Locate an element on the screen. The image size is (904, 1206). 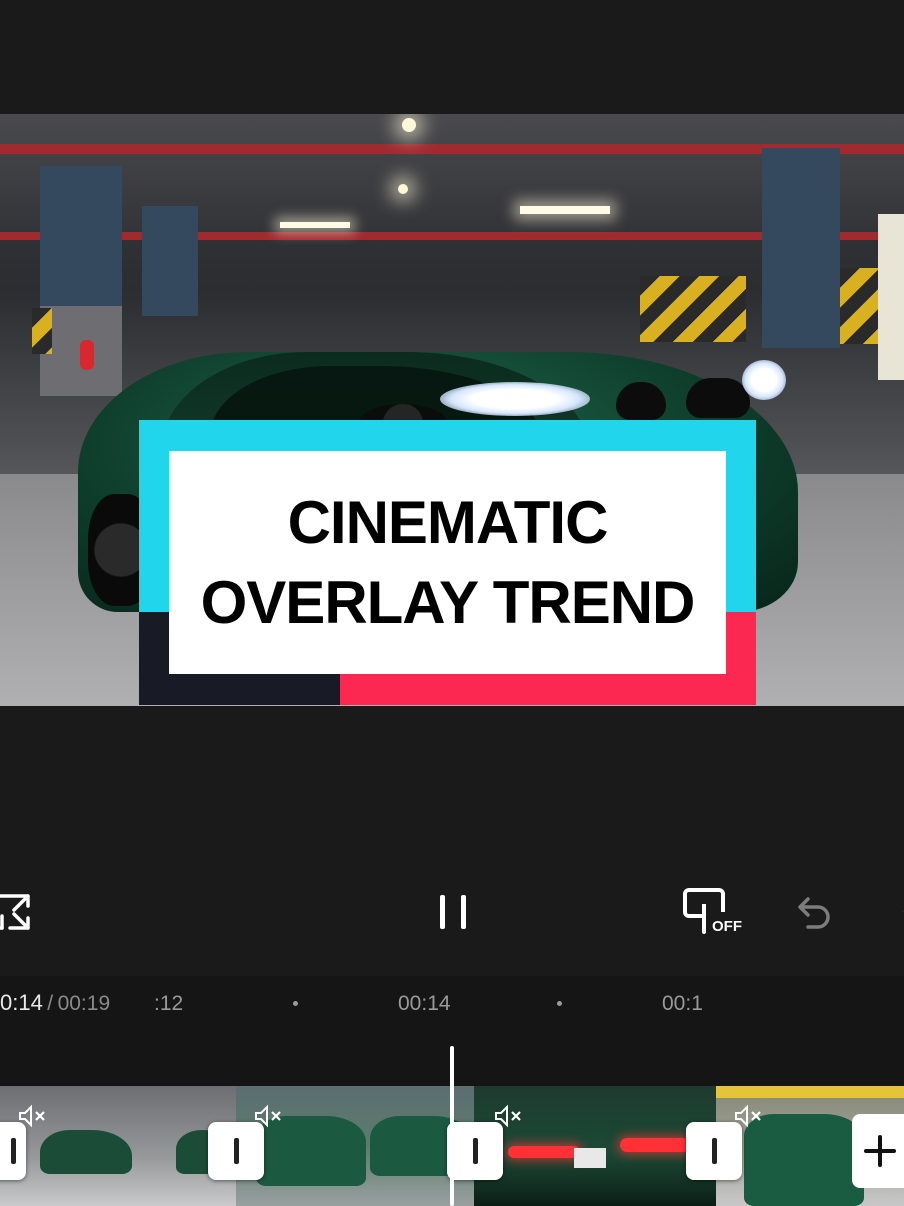
fullscreen-icon is located at coordinates (15, 912).